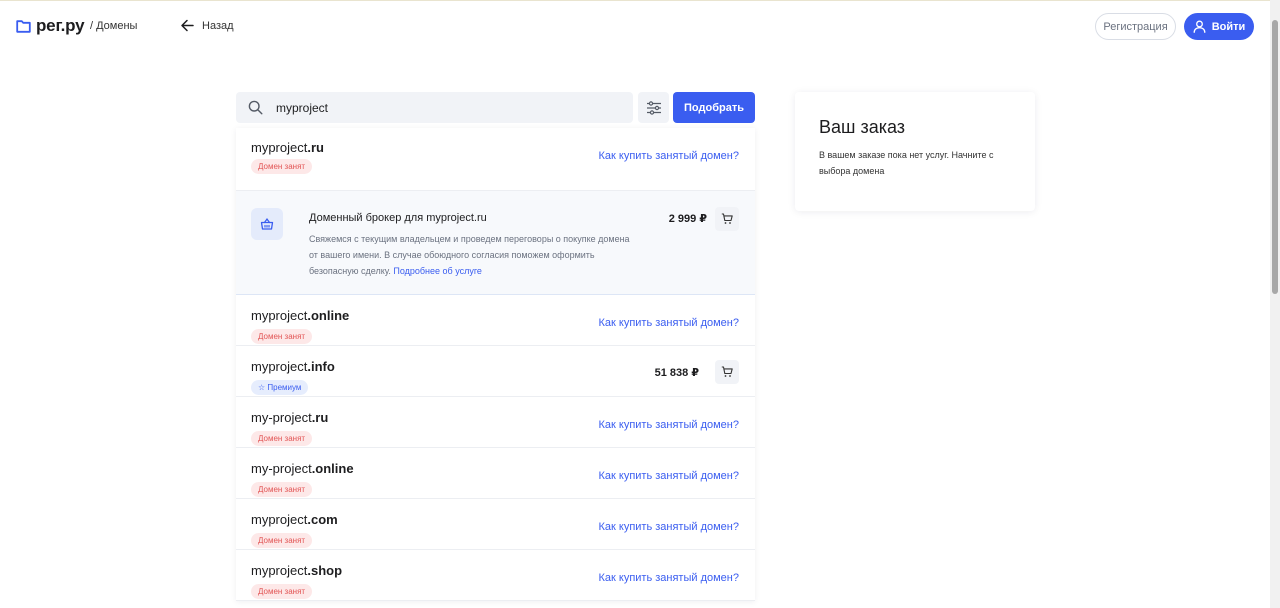 The width and height of the screenshot is (1280, 608). What do you see at coordinates (23, 26) in the screenshot?
I see `folder-logo-icon` at bounding box center [23, 26].